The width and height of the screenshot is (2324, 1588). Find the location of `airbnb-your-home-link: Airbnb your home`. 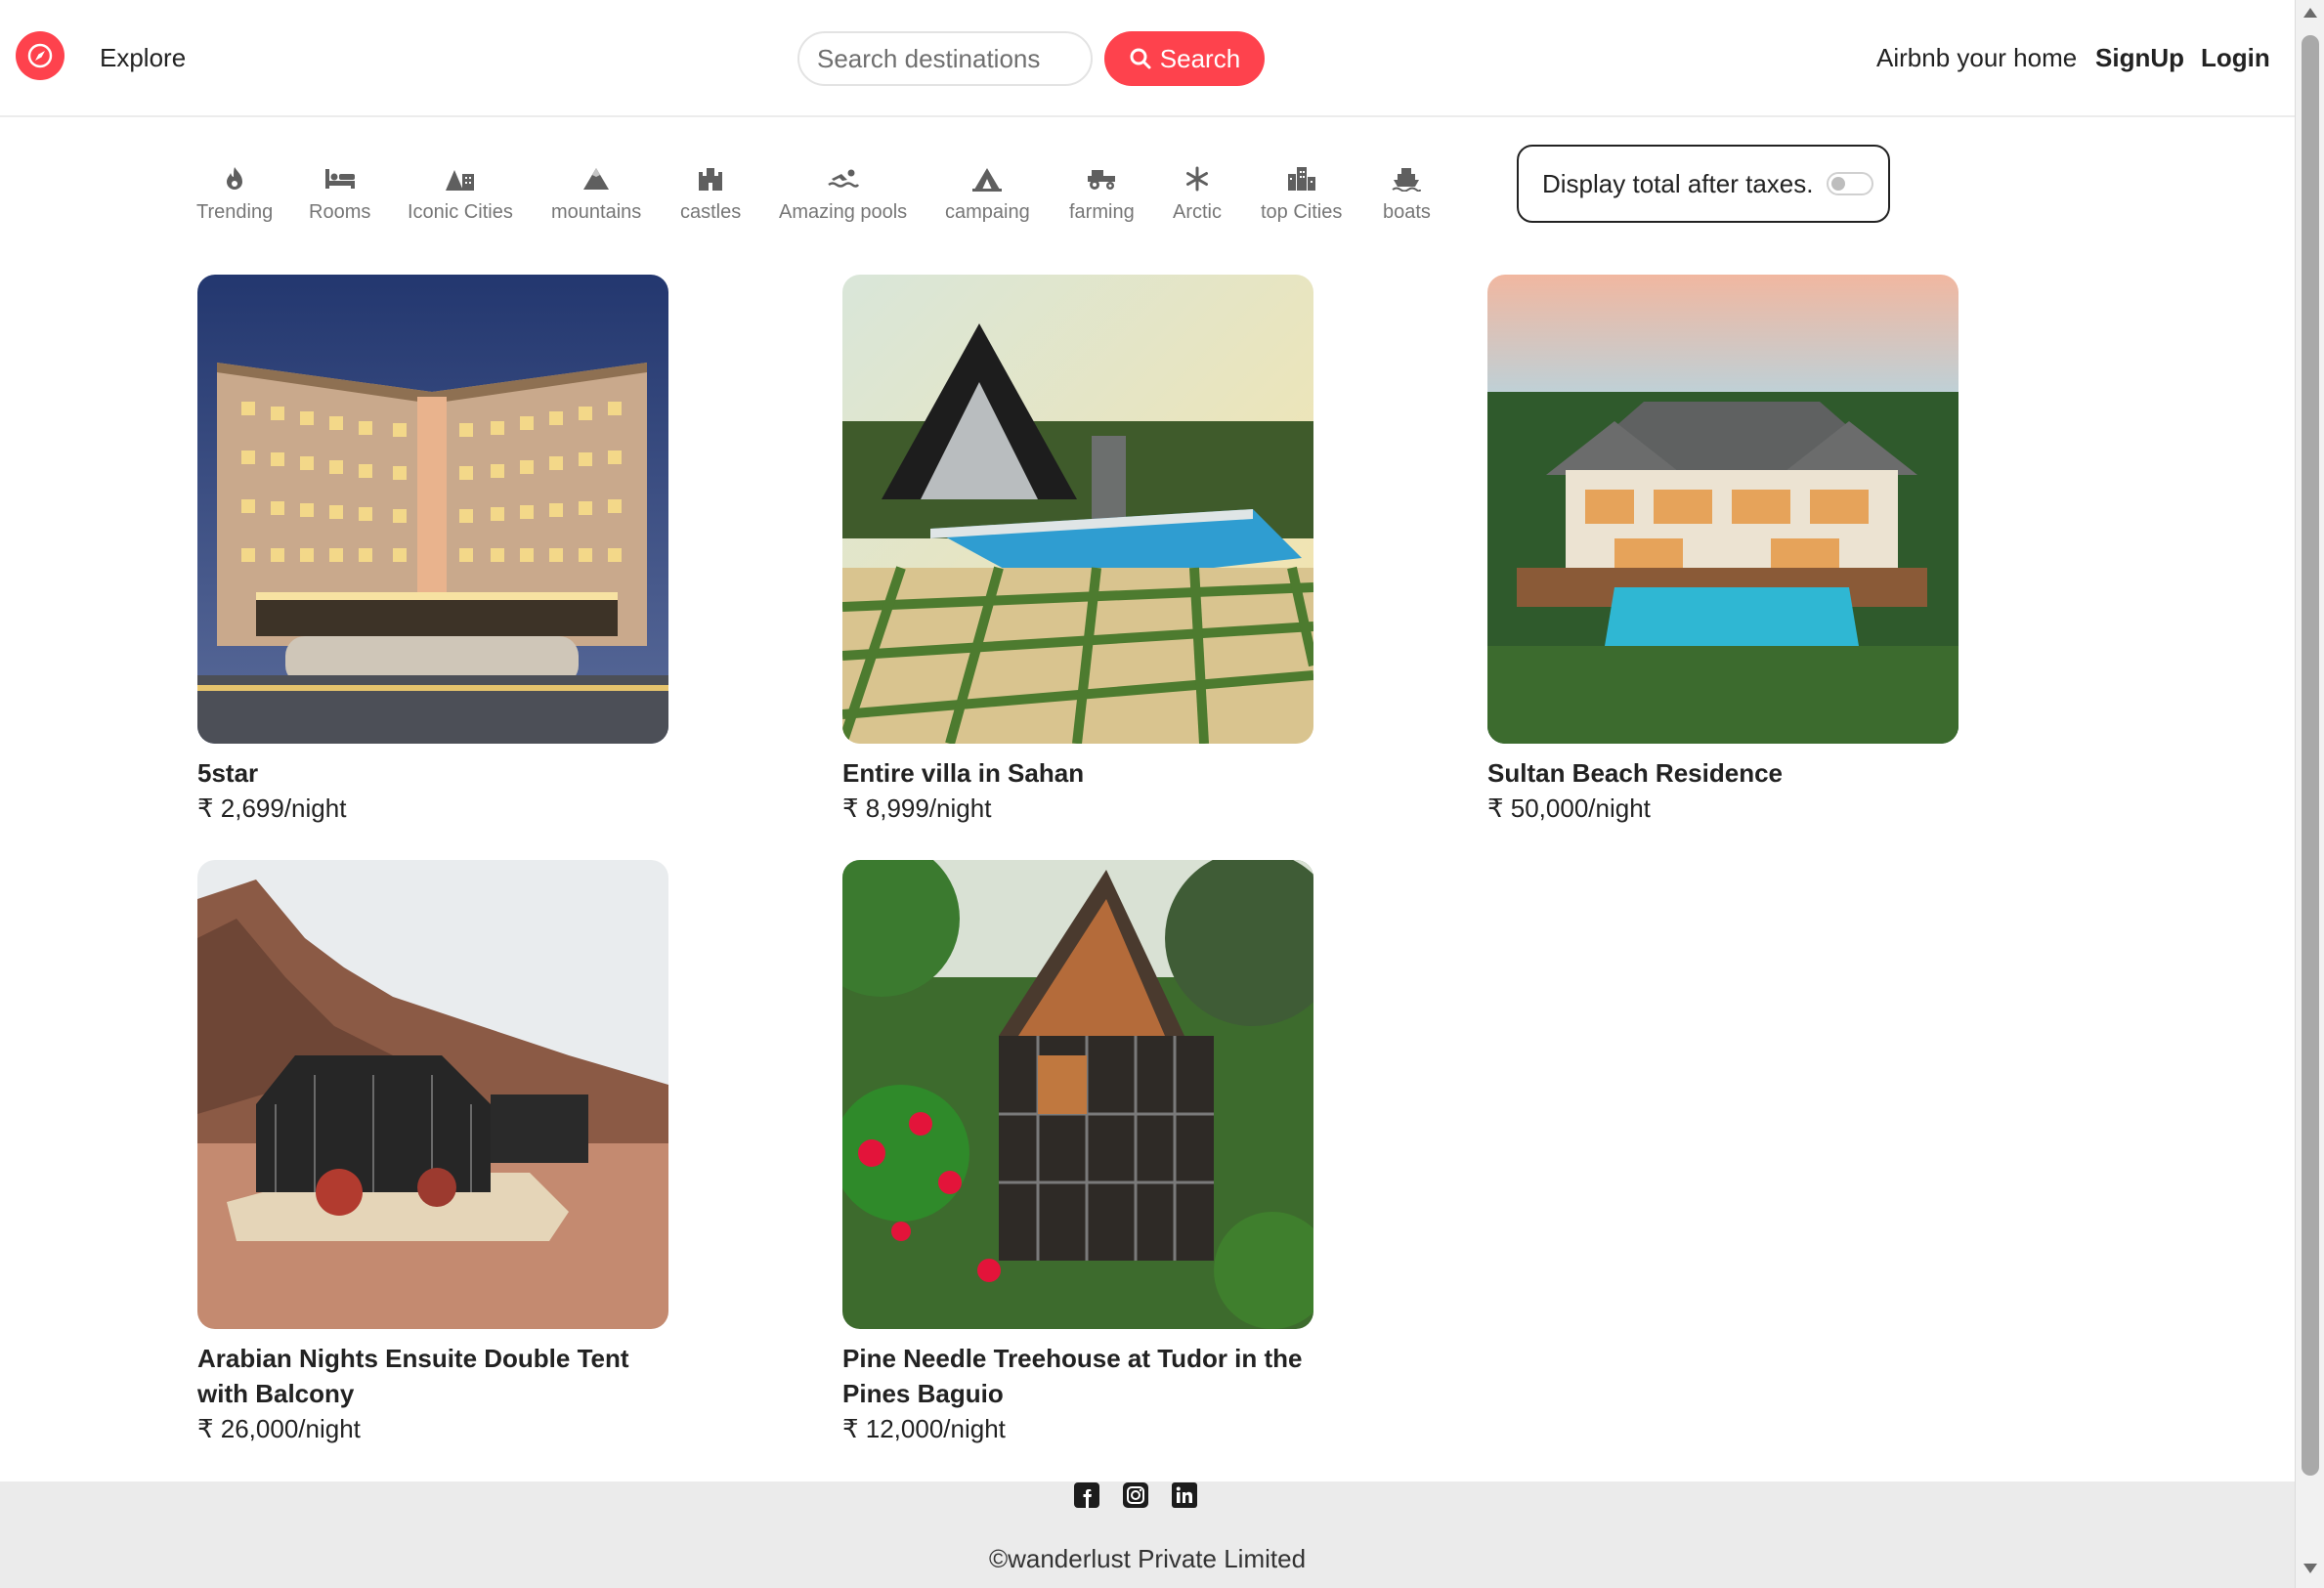

airbnb-your-home-link: Airbnb your home is located at coordinates (1976, 58).